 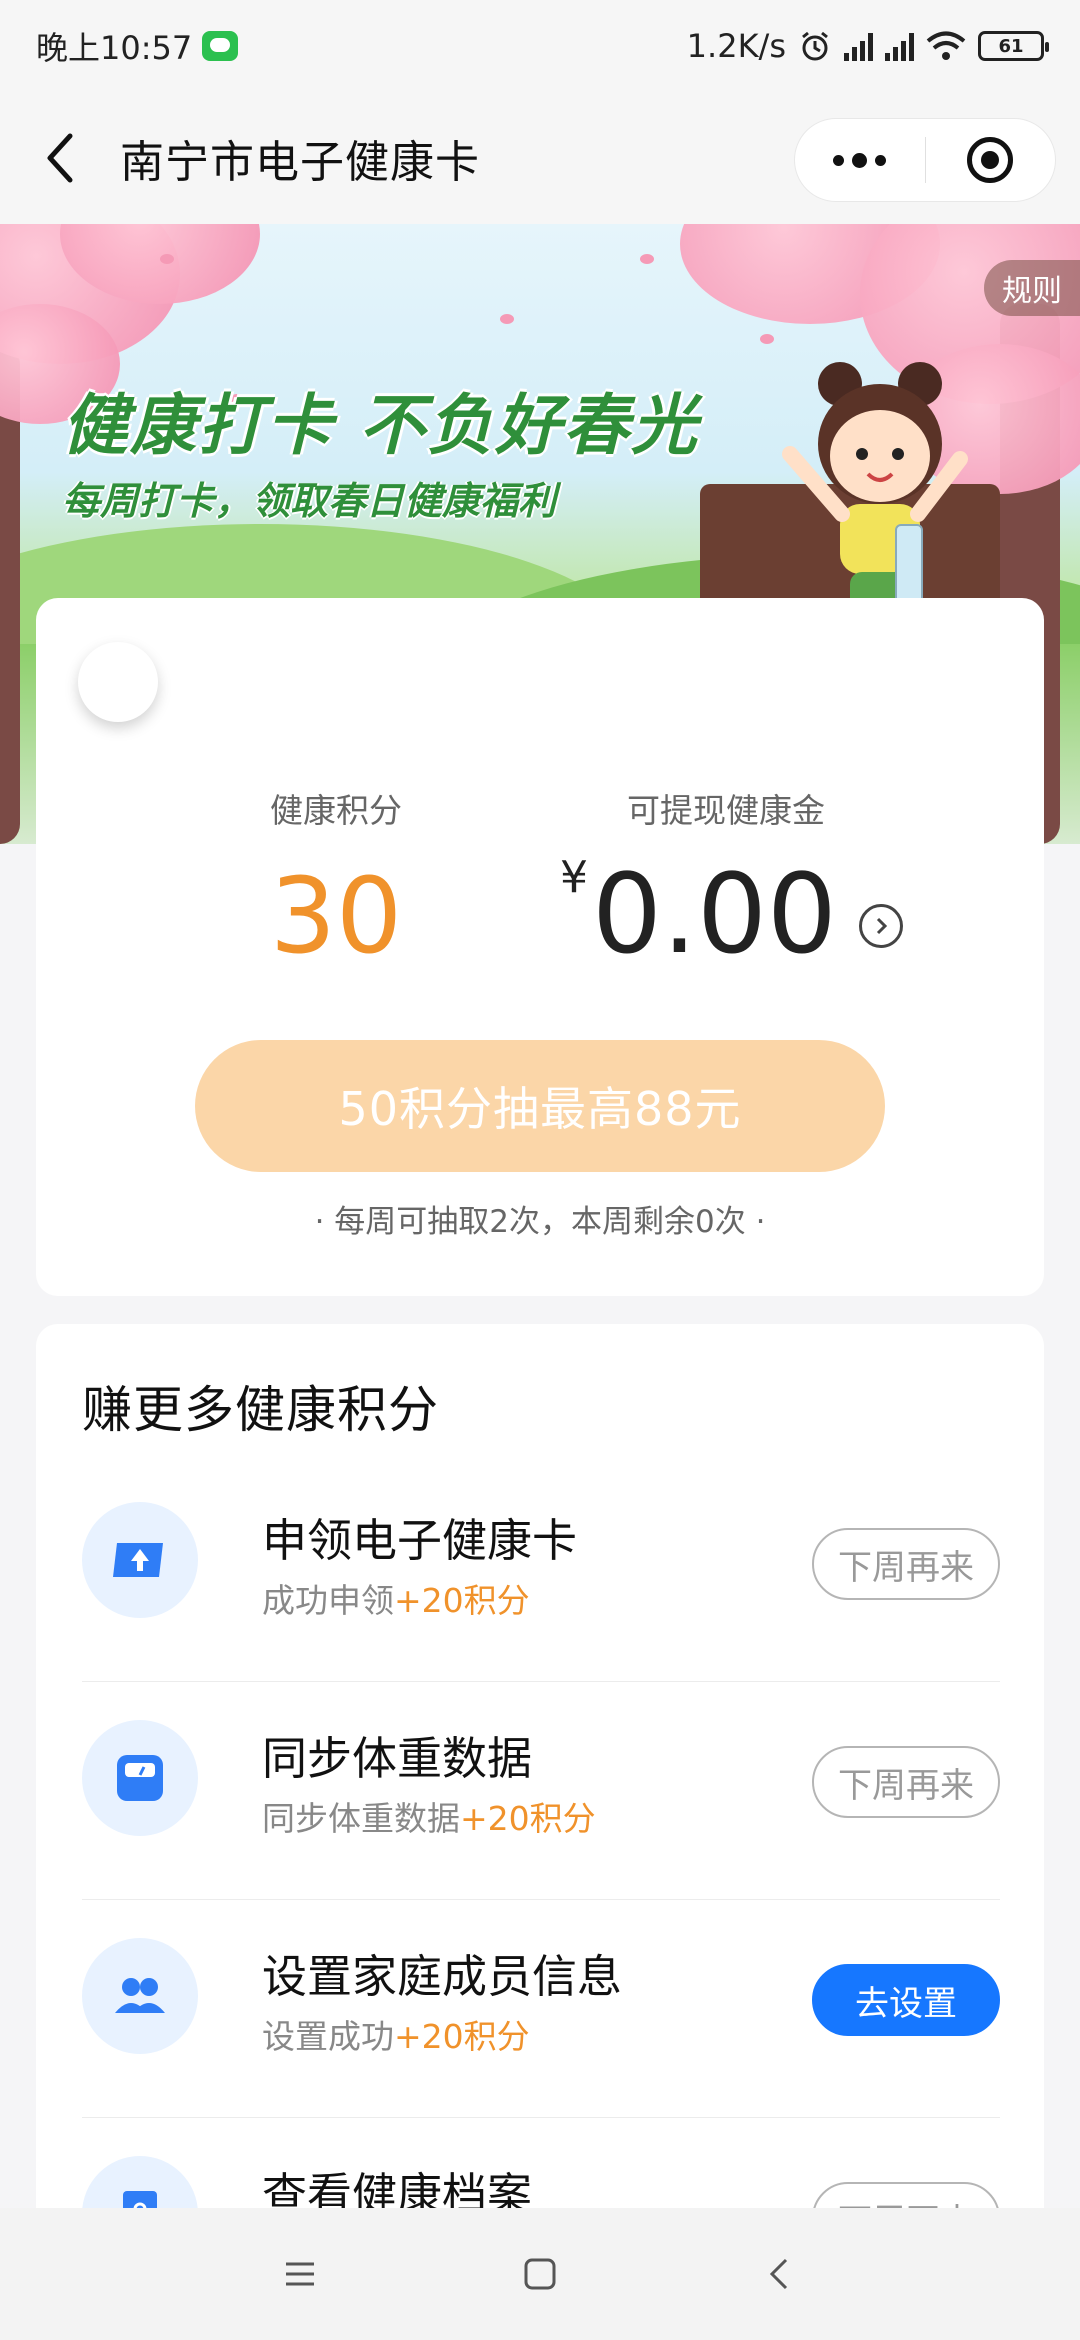 What do you see at coordinates (909, 564) in the screenshot?
I see `water-bottle-illustration` at bounding box center [909, 564].